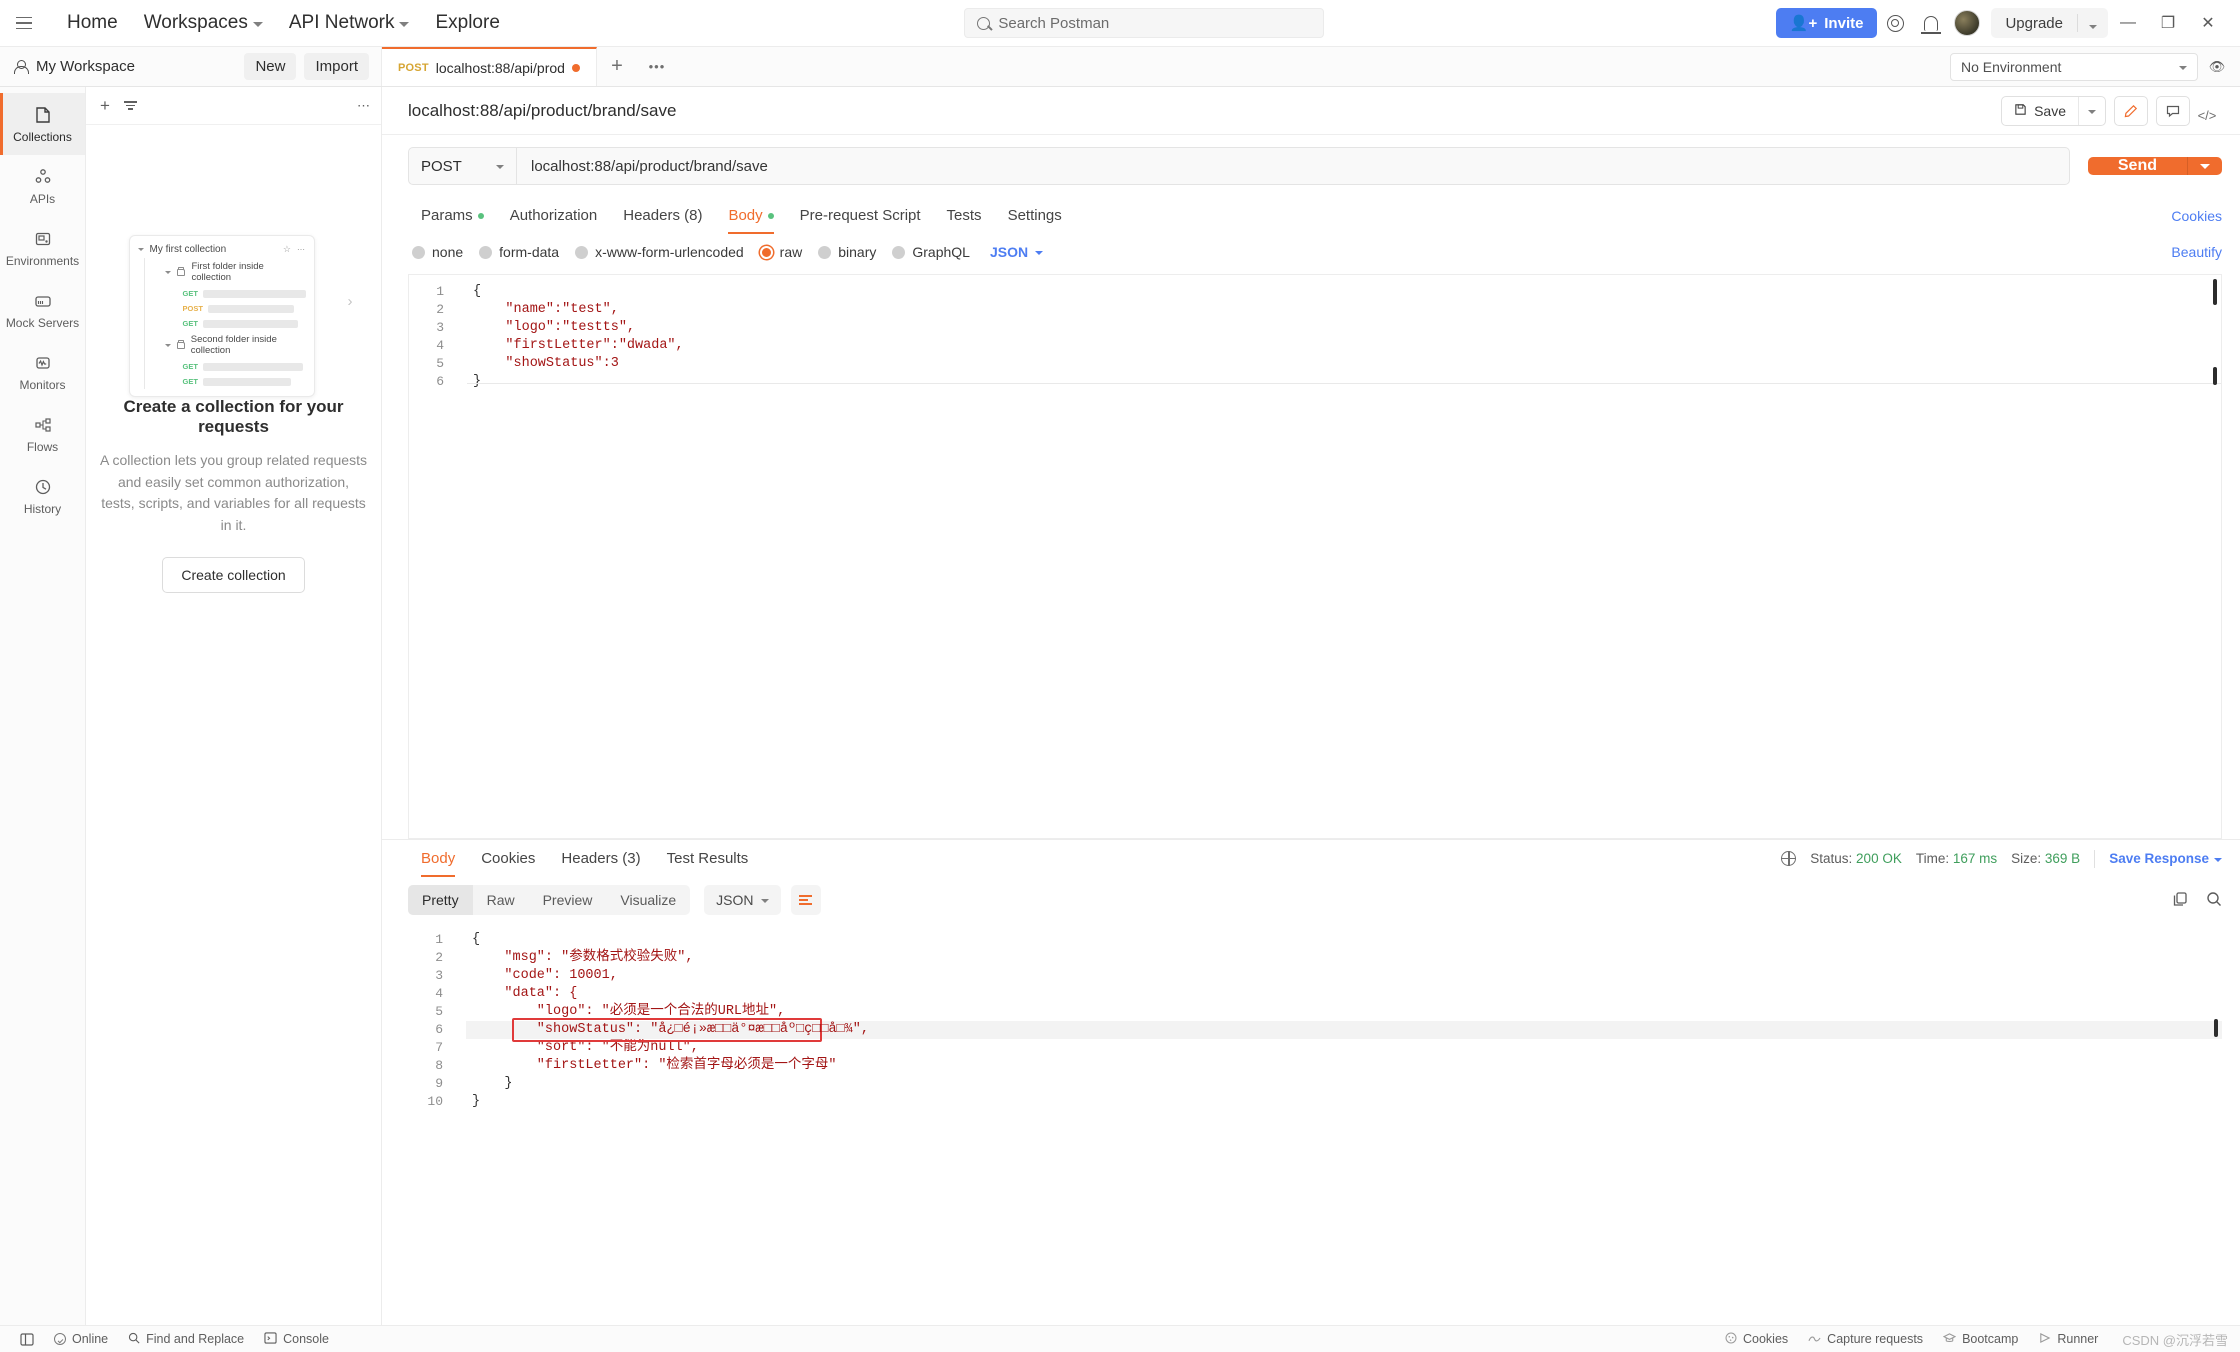 This screenshot has height=1352, width=2240. What do you see at coordinates (523, 252) in the screenshot?
I see `body-type-form-data: form-data` at bounding box center [523, 252].